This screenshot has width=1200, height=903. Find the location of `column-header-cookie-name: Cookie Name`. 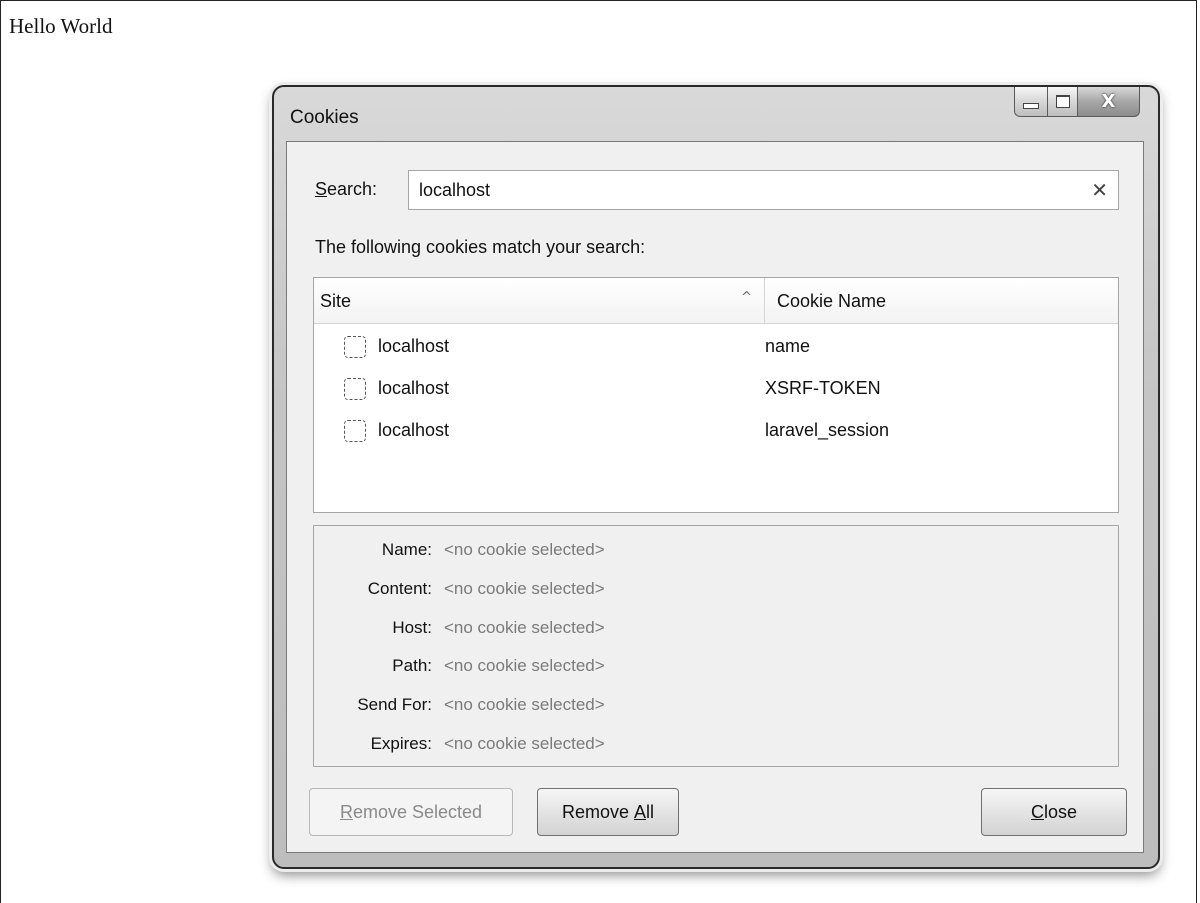

column-header-cookie-name: Cookie Name is located at coordinates (831, 301).